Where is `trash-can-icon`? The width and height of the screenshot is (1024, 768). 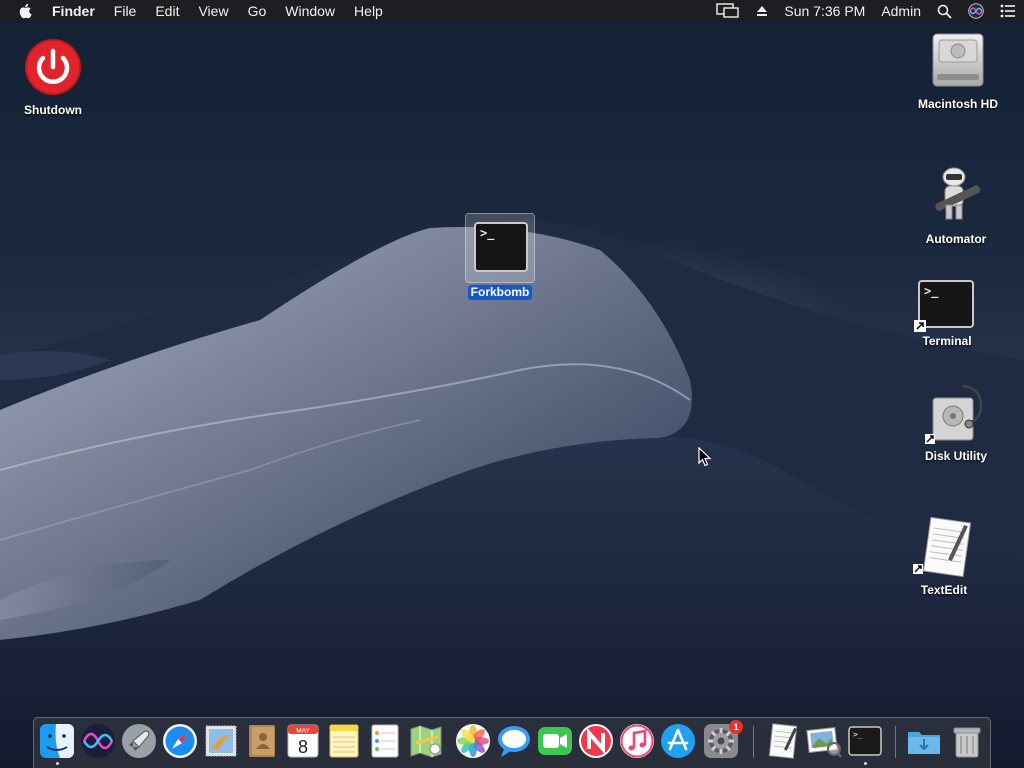 trash-can-icon is located at coordinates (967, 742).